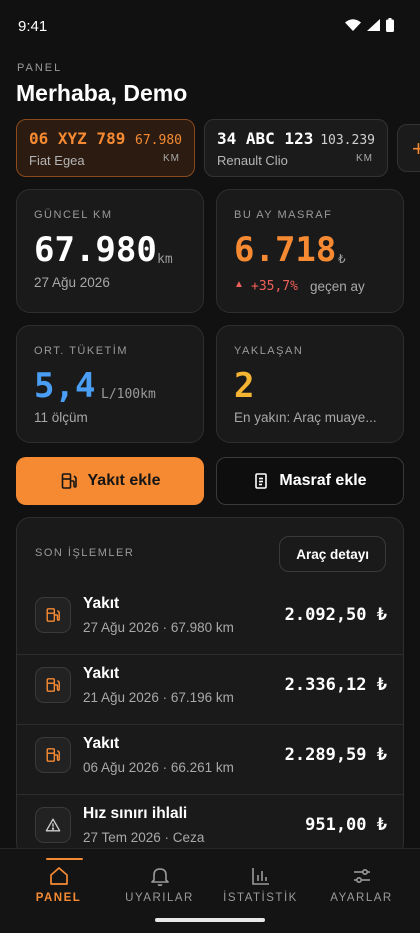  I want to click on vehicle-chip-renault-clio: 34 ABC 123 Renault Clio 103.239 KM, so click(296, 148).